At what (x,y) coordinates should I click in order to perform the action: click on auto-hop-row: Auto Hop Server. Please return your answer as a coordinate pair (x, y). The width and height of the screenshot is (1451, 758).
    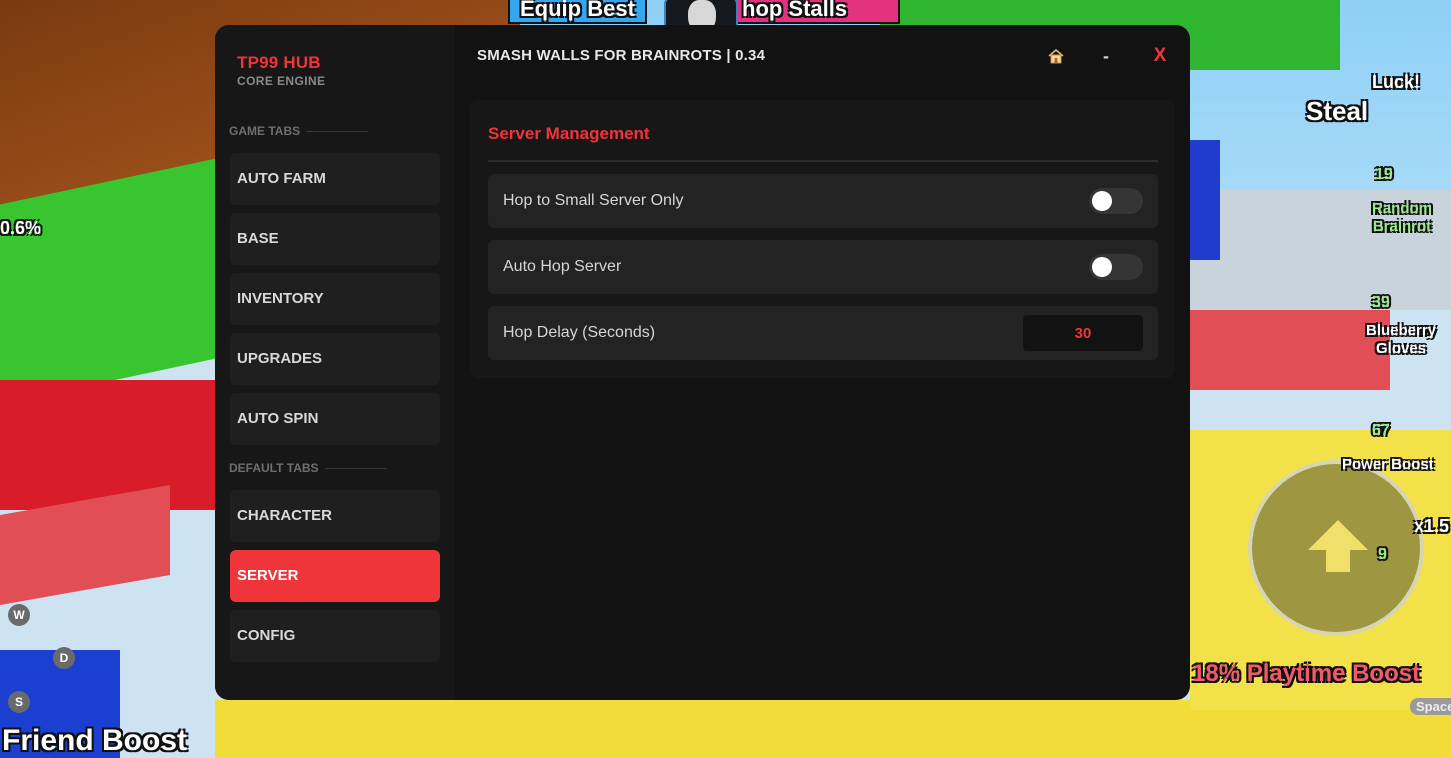
    Looking at the image, I should click on (823, 267).